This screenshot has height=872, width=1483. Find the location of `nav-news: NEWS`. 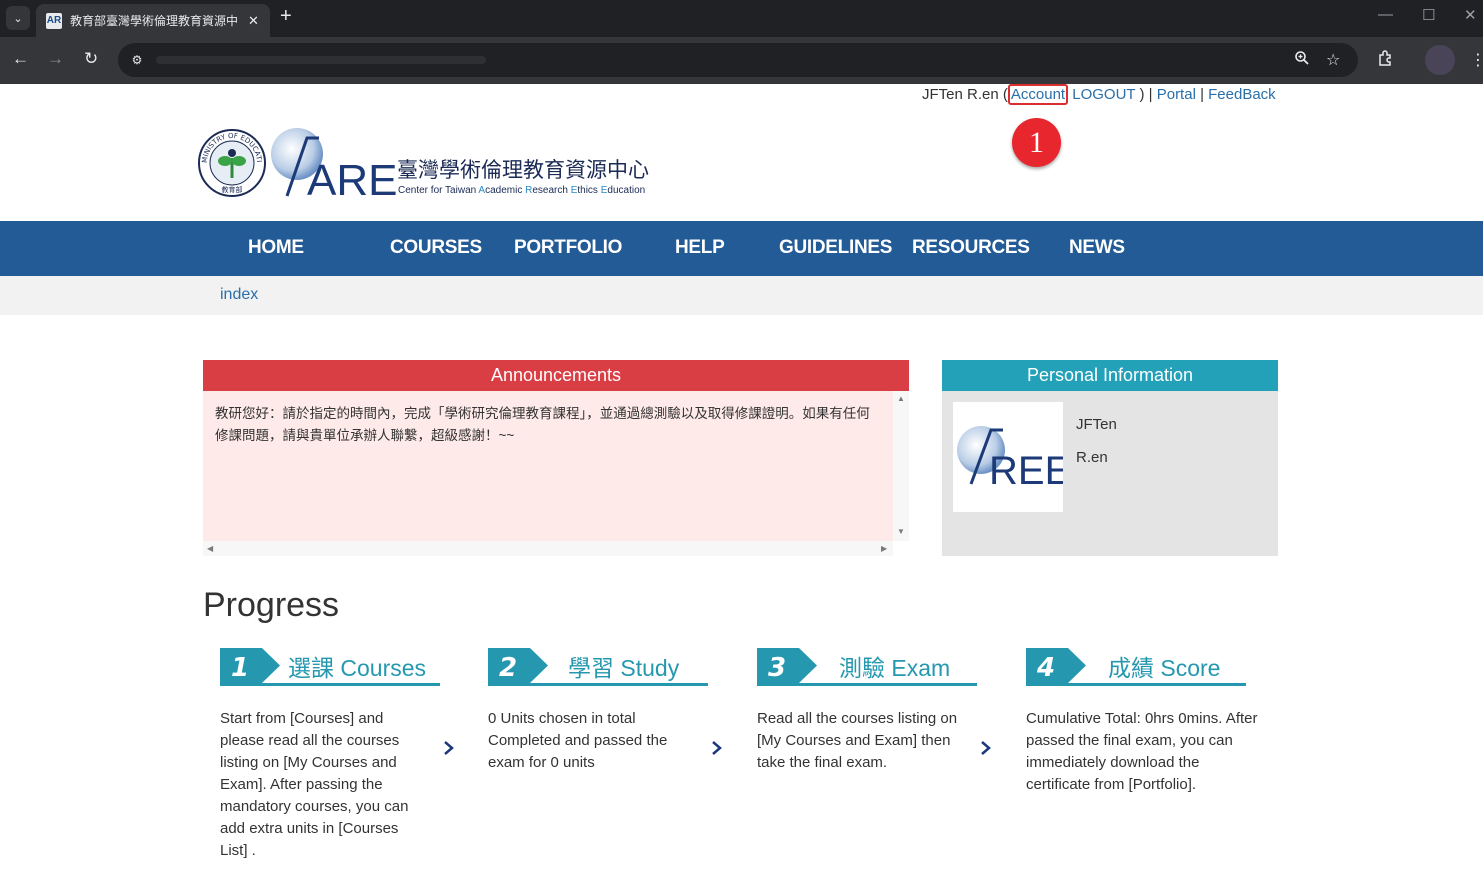

nav-news: NEWS is located at coordinates (1097, 248).